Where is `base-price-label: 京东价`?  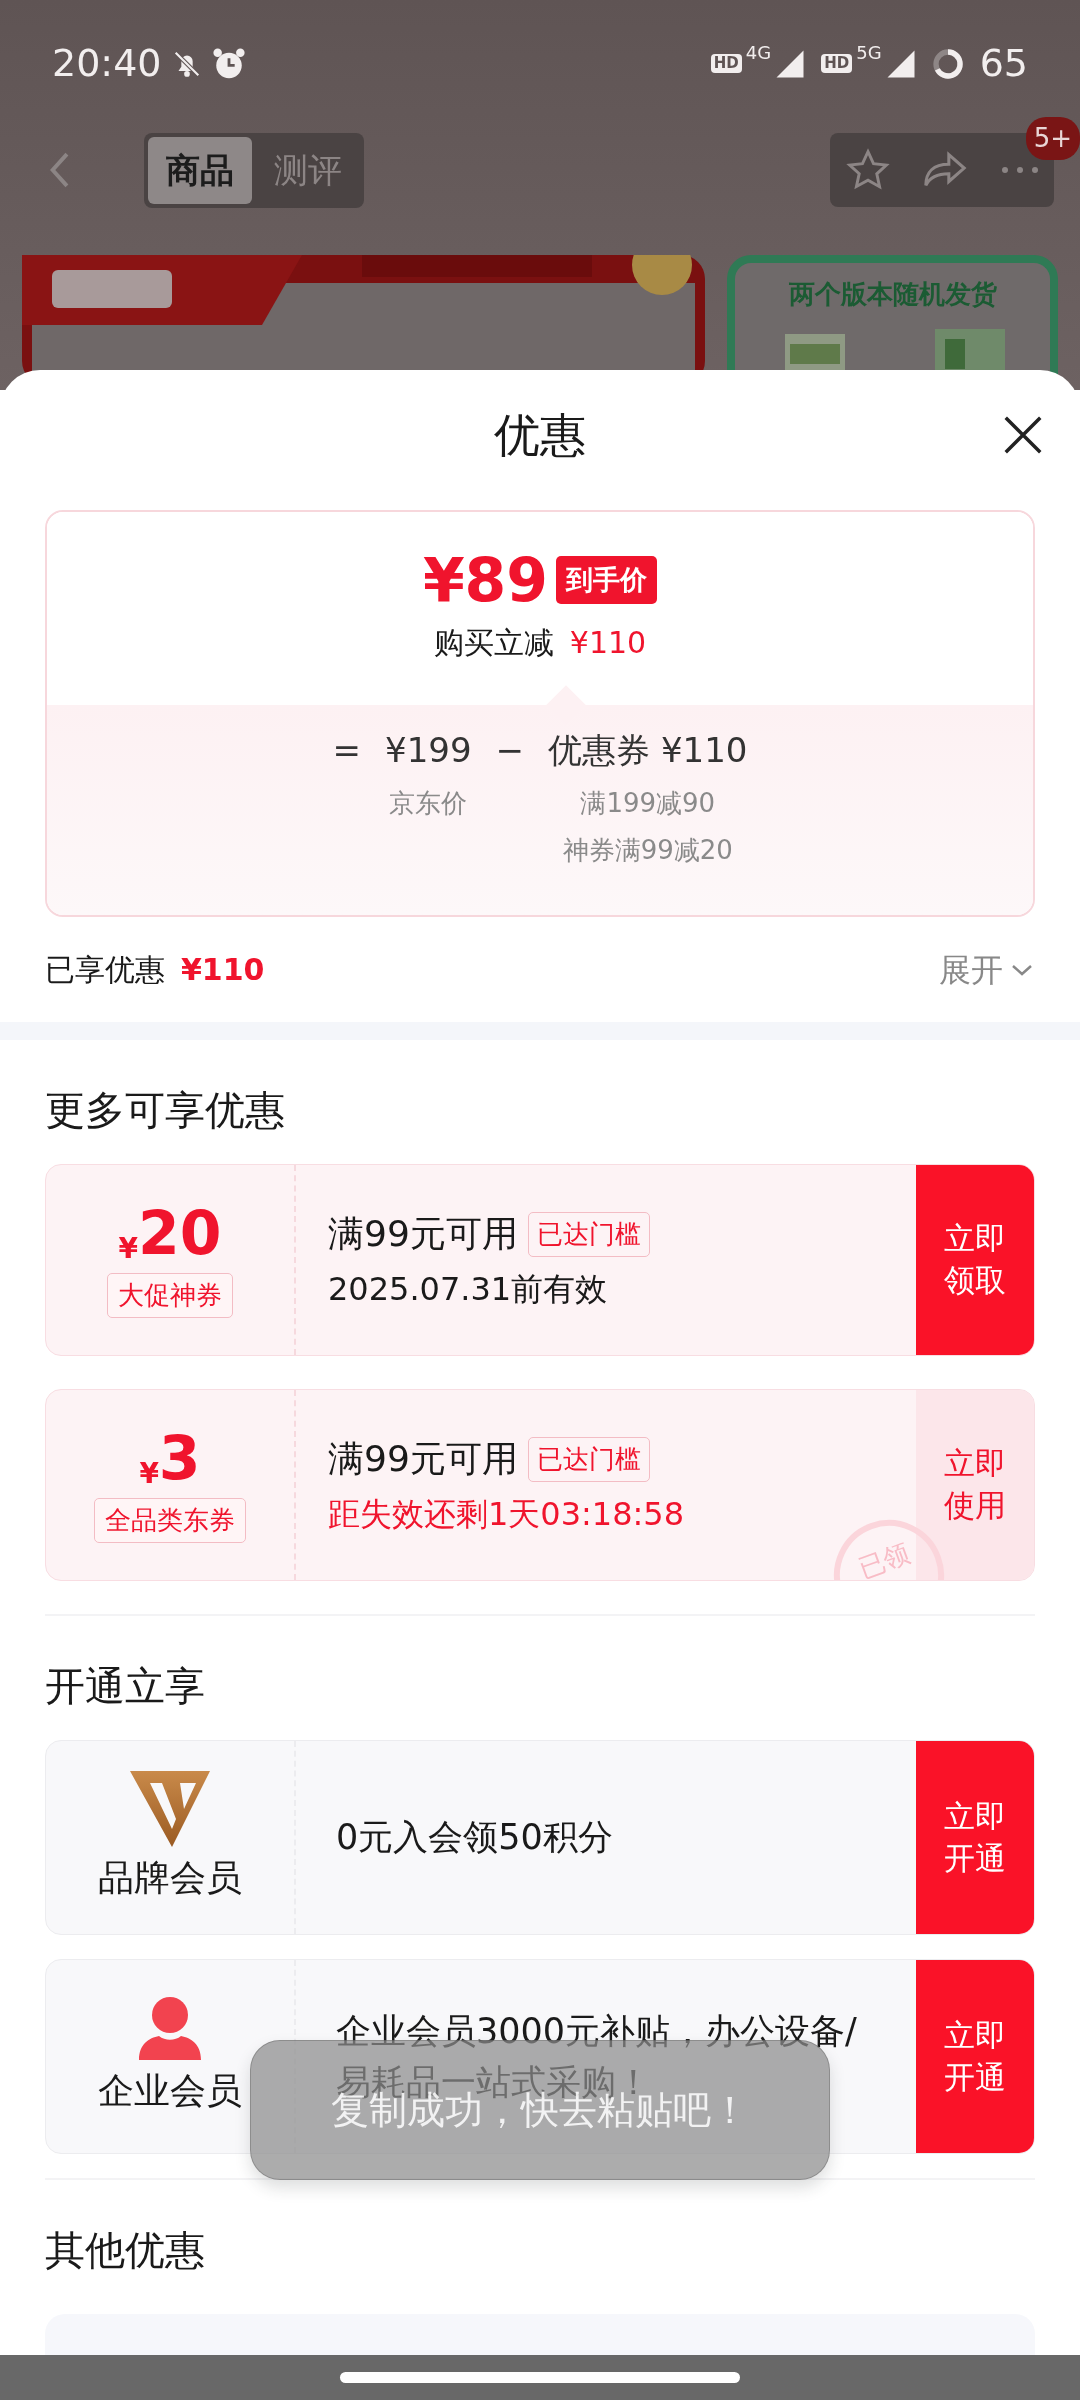
base-price-label: 京东价 is located at coordinates (428, 803).